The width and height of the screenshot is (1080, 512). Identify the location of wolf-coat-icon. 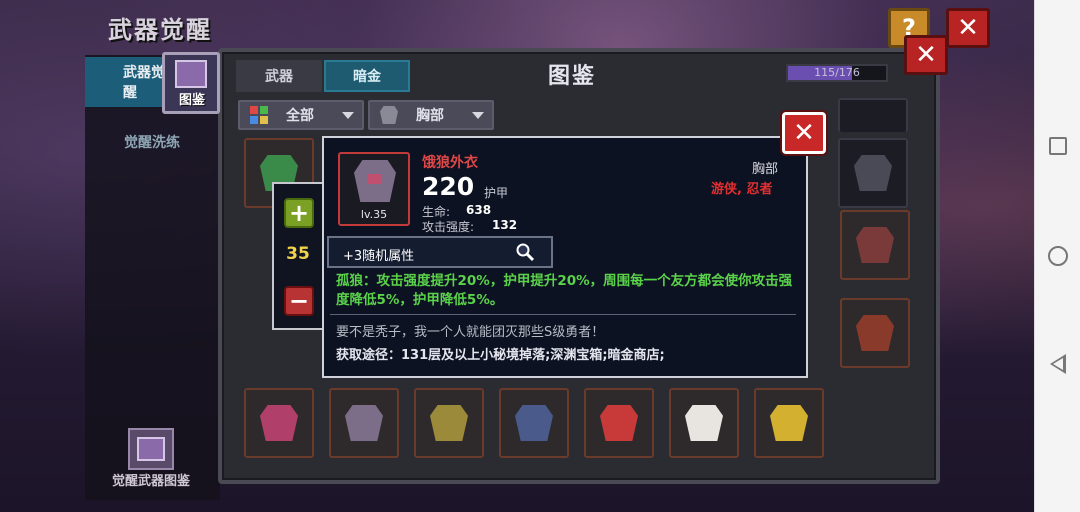
(375, 181).